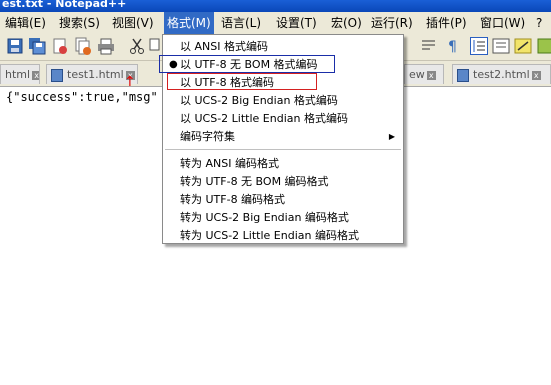 Image resolution: width=551 pixels, height=385 pixels. I want to click on submenu-arrow-icon: ▶, so click(391, 136).